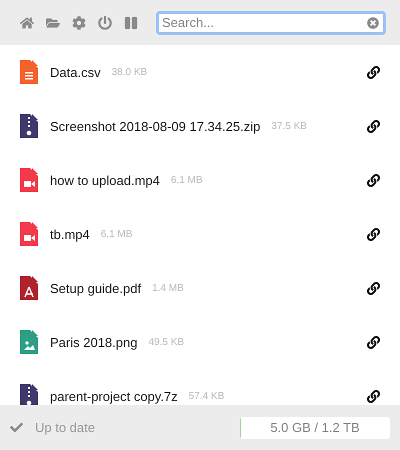 Image resolution: width=400 pixels, height=450 pixels. Describe the element at coordinates (16, 427) in the screenshot. I see `check-icon` at that location.